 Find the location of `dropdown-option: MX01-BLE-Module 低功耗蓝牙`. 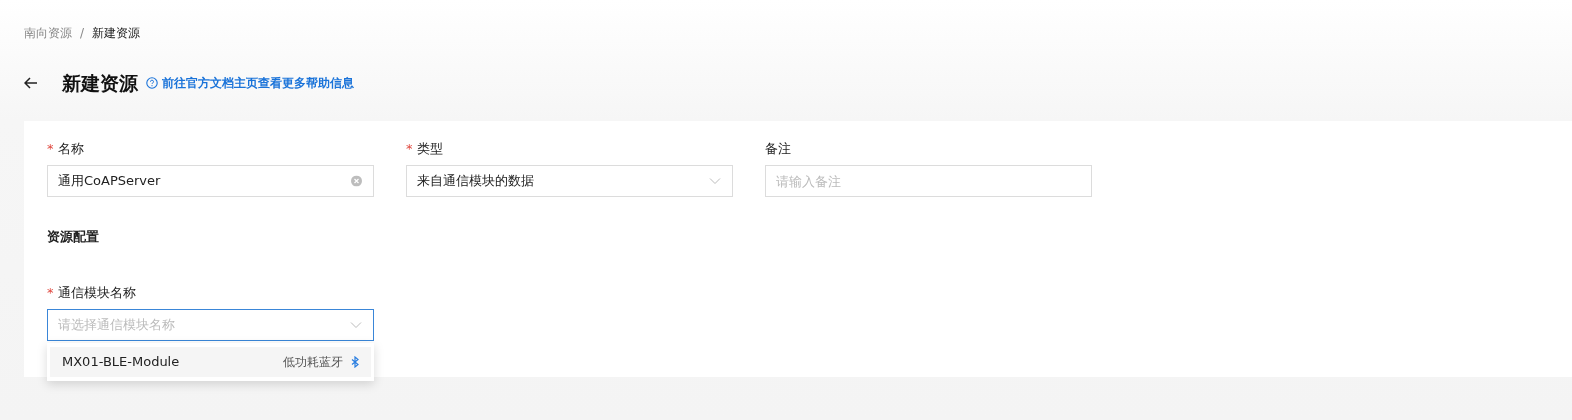

dropdown-option: MX01-BLE-Module 低功耗蓝牙 is located at coordinates (210, 362).